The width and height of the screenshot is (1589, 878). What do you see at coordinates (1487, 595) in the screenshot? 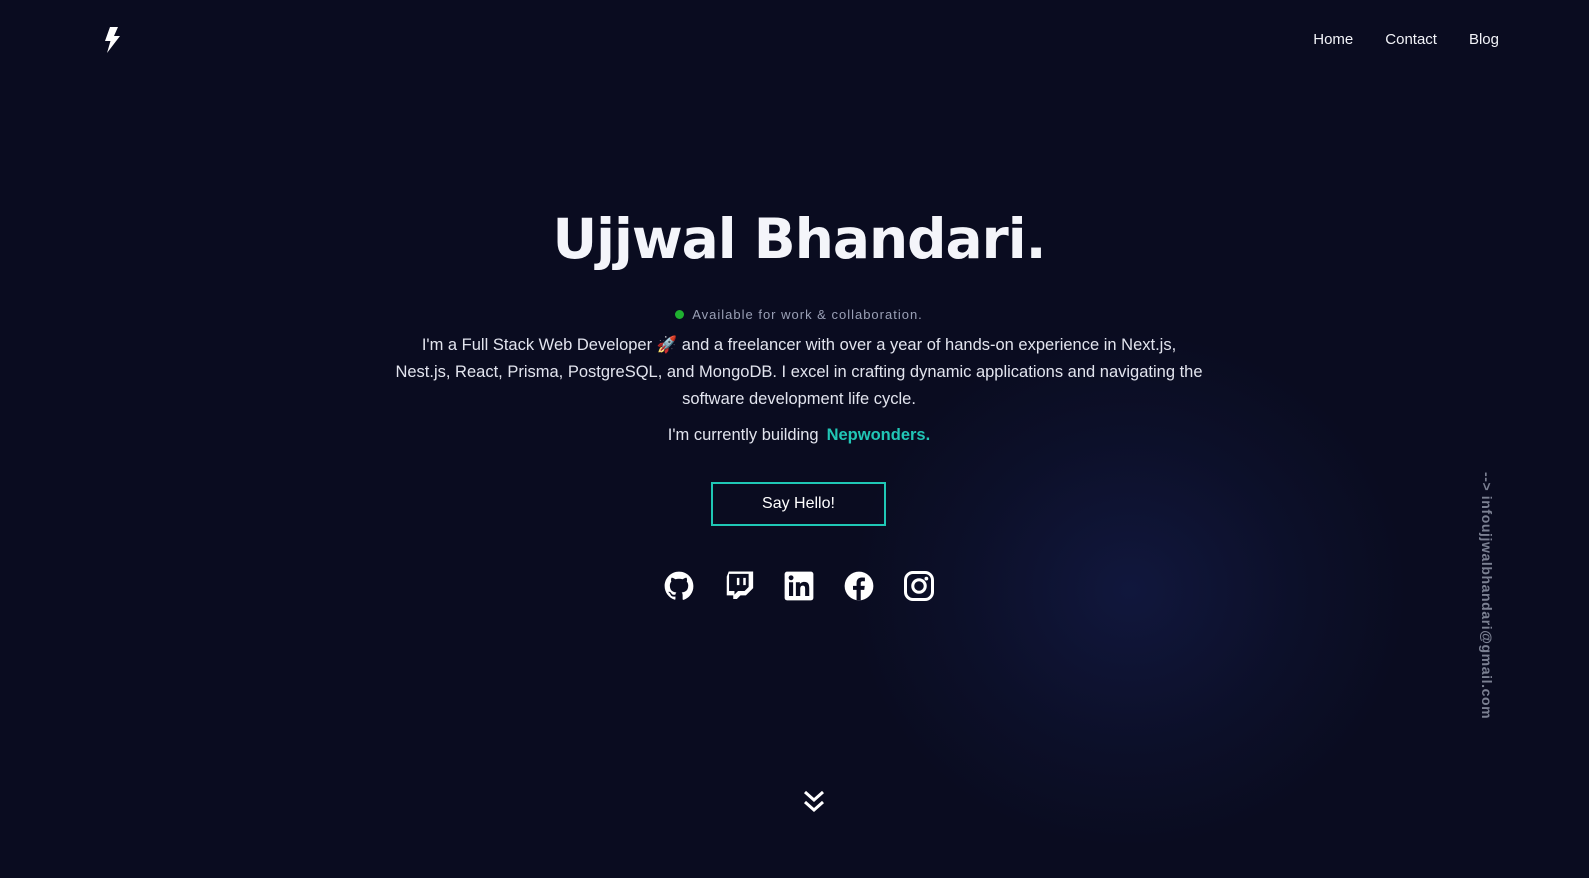
I see `email-link: --> infoujjwalbhandari@gmail.com` at bounding box center [1487, 595].